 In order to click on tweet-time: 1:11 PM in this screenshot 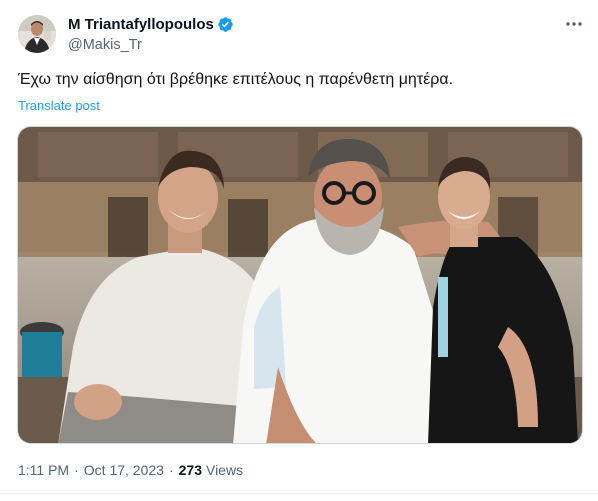, I will do `click(43, 470)`.